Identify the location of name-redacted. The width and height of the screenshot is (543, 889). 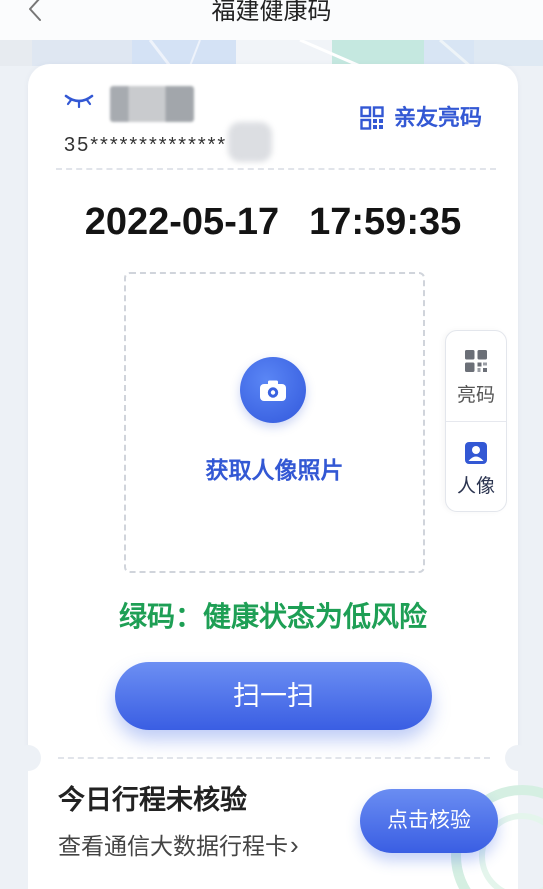
(152, 104).